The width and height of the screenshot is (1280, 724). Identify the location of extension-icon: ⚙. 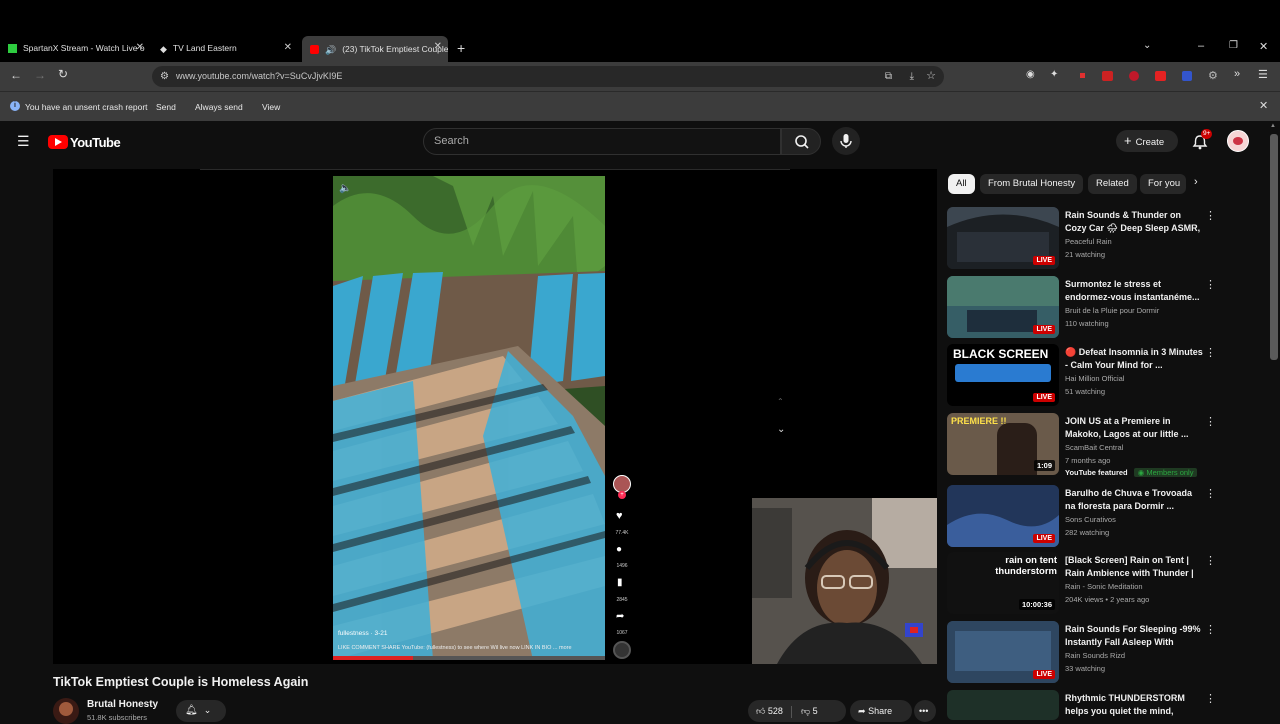
(1213, 75).